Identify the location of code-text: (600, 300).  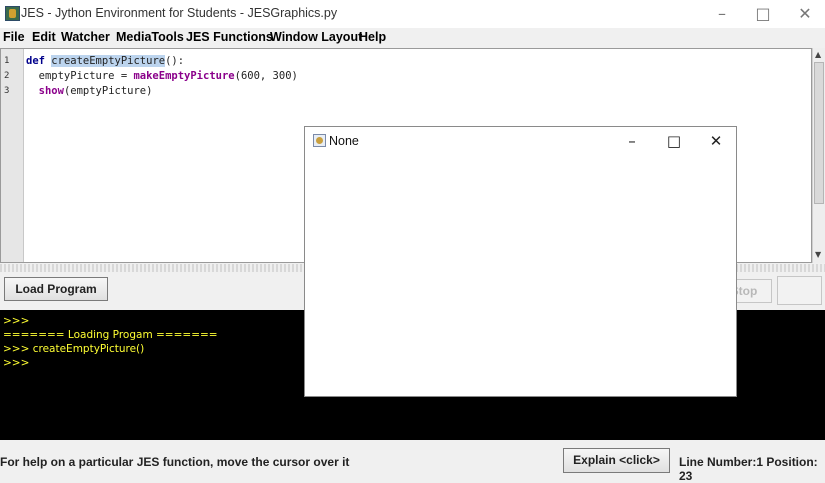
(266, 76).